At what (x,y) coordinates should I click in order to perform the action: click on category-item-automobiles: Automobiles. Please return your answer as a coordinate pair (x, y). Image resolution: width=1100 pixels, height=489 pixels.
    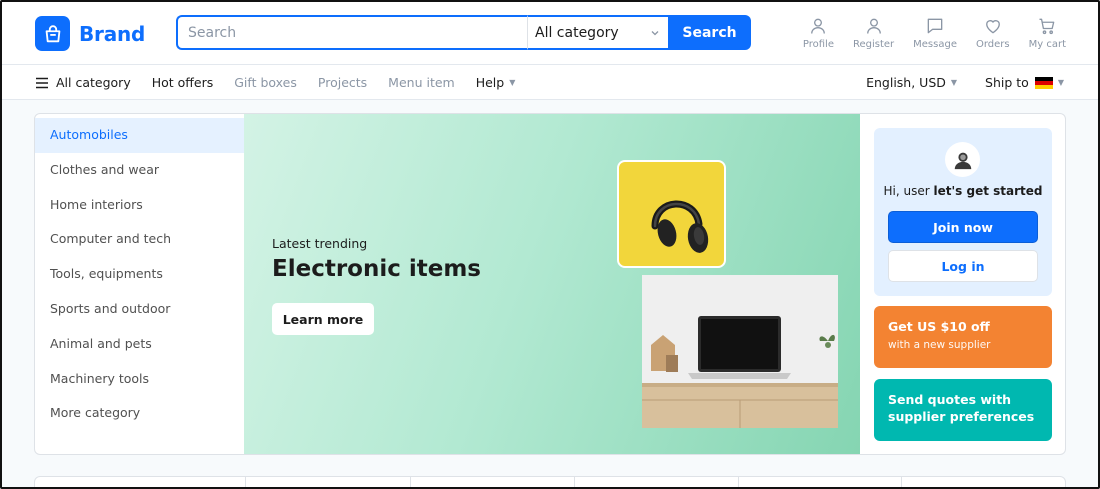
    Looking at the image, I should click on (139, 135).